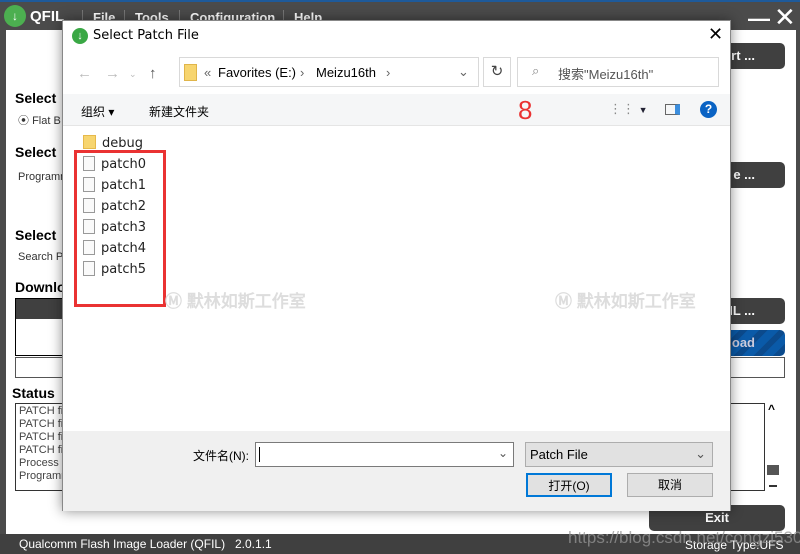 This screenshot has height=554, width=800. What do you see at coordinates (747, 447) in the screenshot?
I see `status-log-right` at bounding box center [747, 447].